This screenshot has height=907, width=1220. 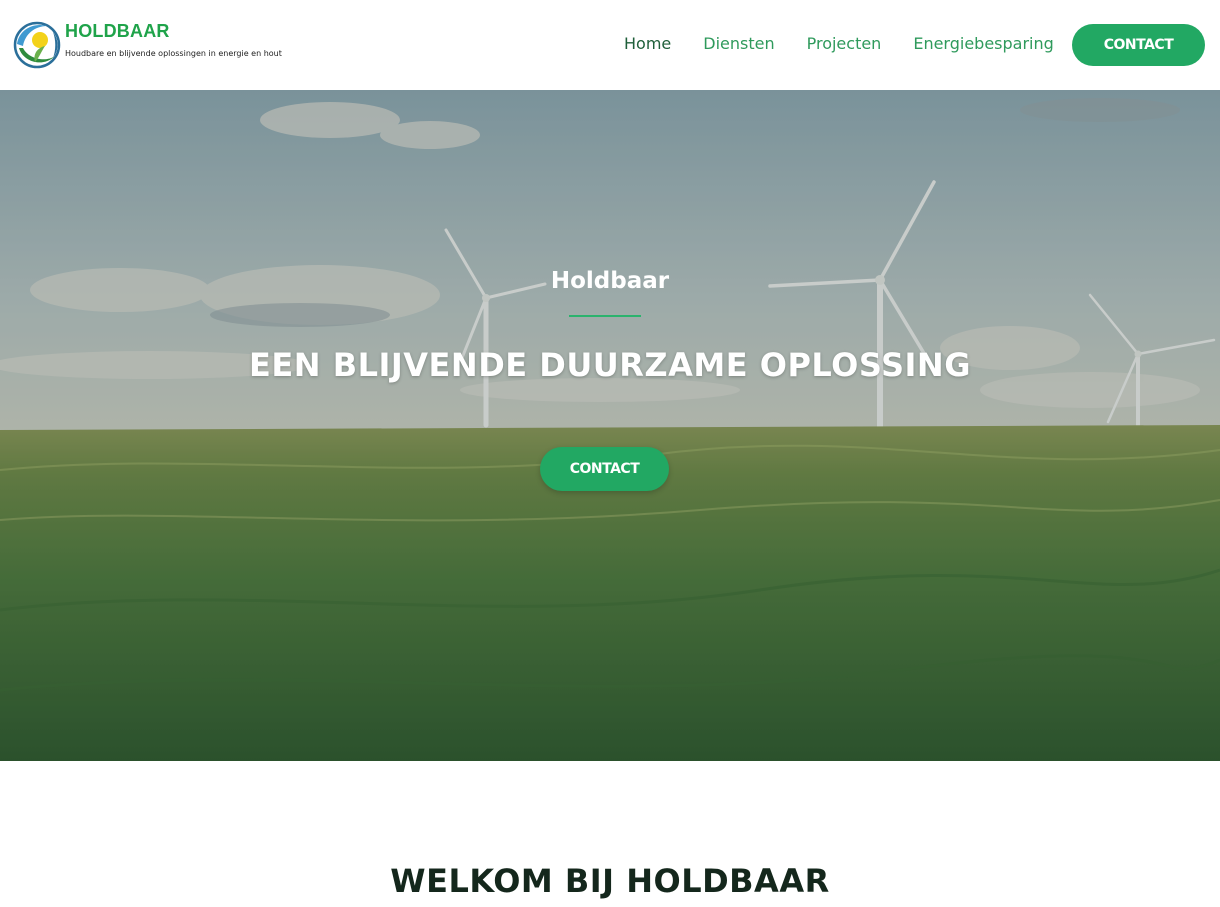 I want to click on header-contact-button: CONTACT, so click(x=1138, y=45).